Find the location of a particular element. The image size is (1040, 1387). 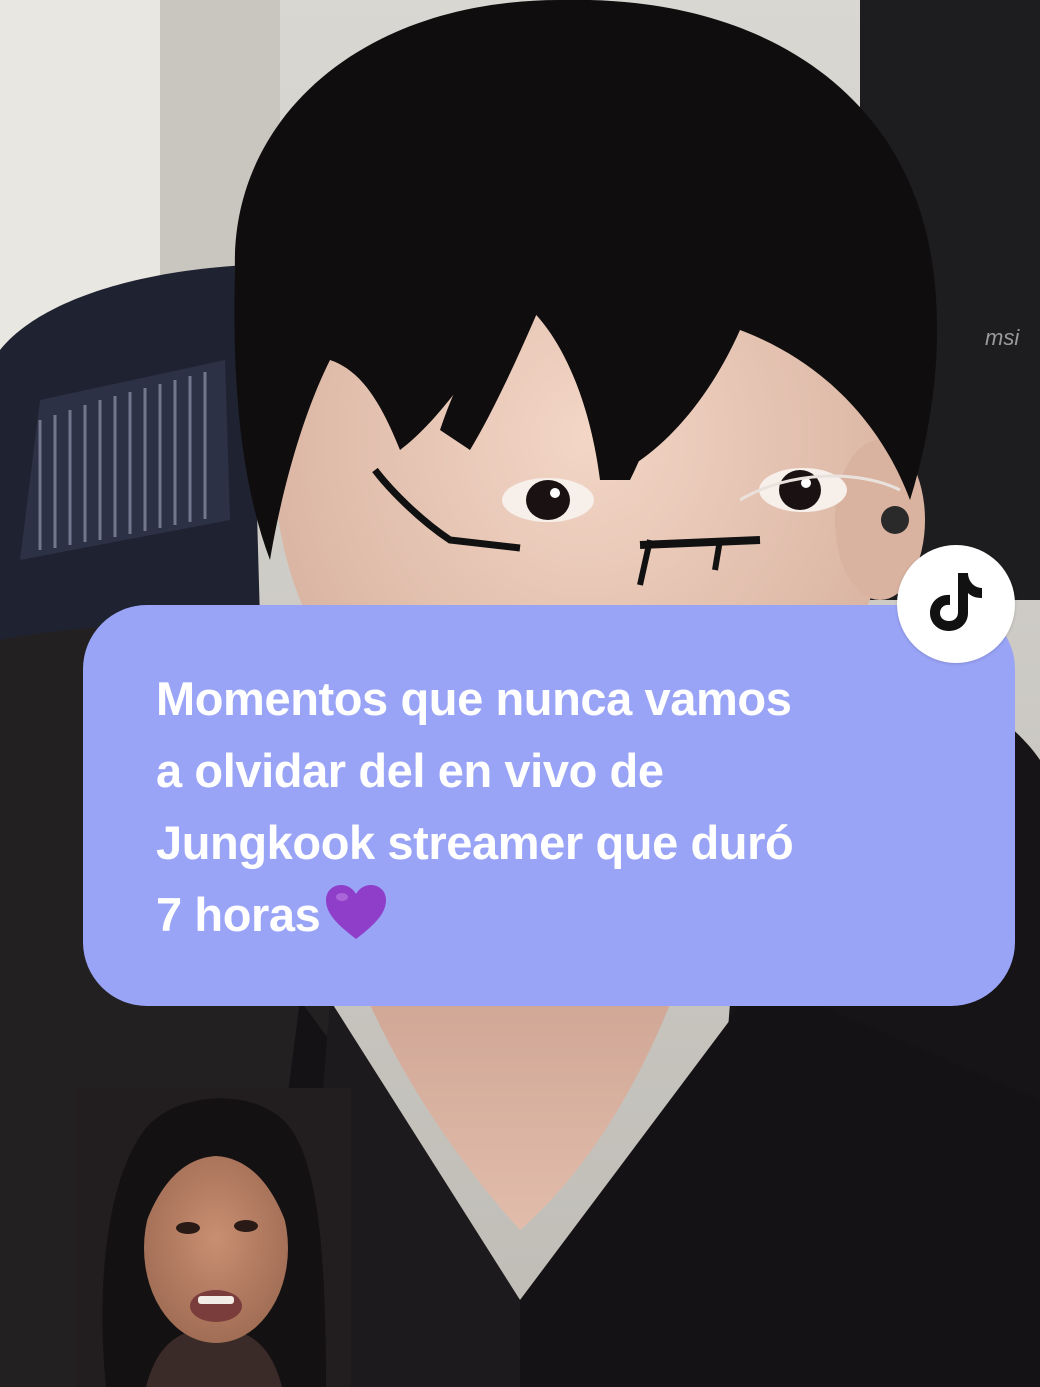

caption-line: Momentos que nunca vamos is located at coordinates (474, 698).